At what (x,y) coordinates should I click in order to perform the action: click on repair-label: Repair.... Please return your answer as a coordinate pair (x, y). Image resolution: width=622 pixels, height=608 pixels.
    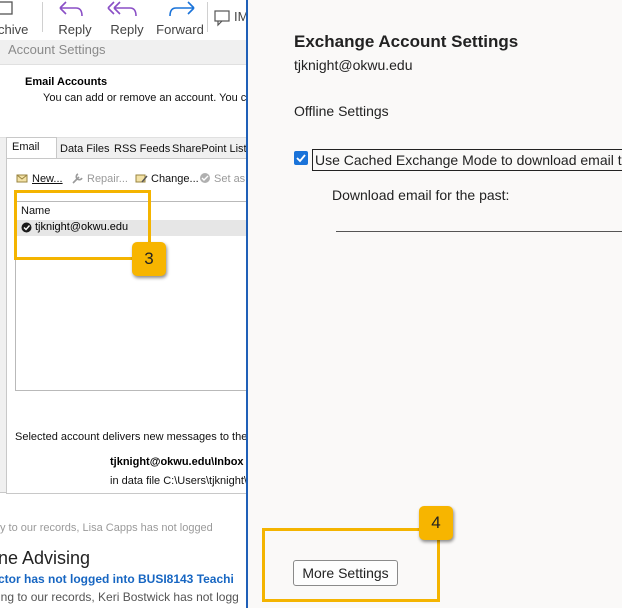
    Looking at the image, I should click on (107, 179).